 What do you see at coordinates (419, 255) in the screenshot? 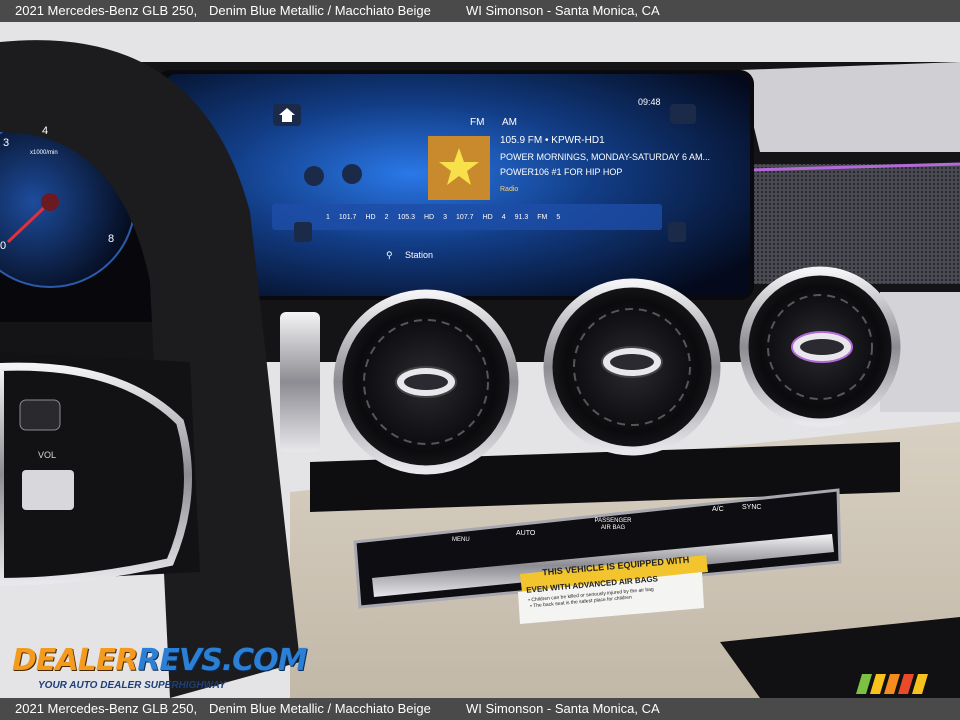
I see `station-button: Station` at bounding box center [419, 255].